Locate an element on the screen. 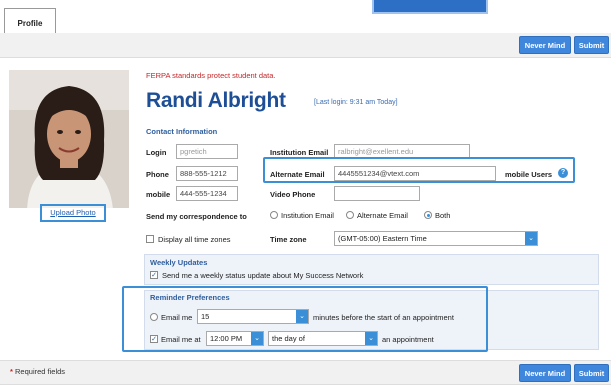 This screenshot has height=385, width=611. institution-email-option: Institution Email is located at coordinates (307, 215).